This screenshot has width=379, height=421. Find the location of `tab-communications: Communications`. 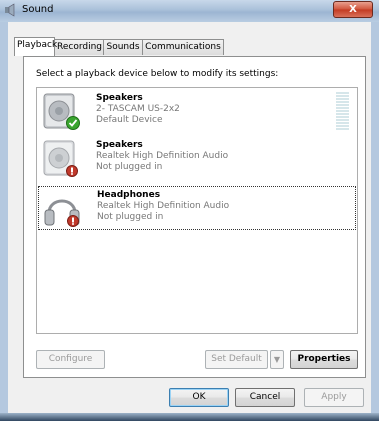

tab-communications: Communications is located at coordinates (183, 47).